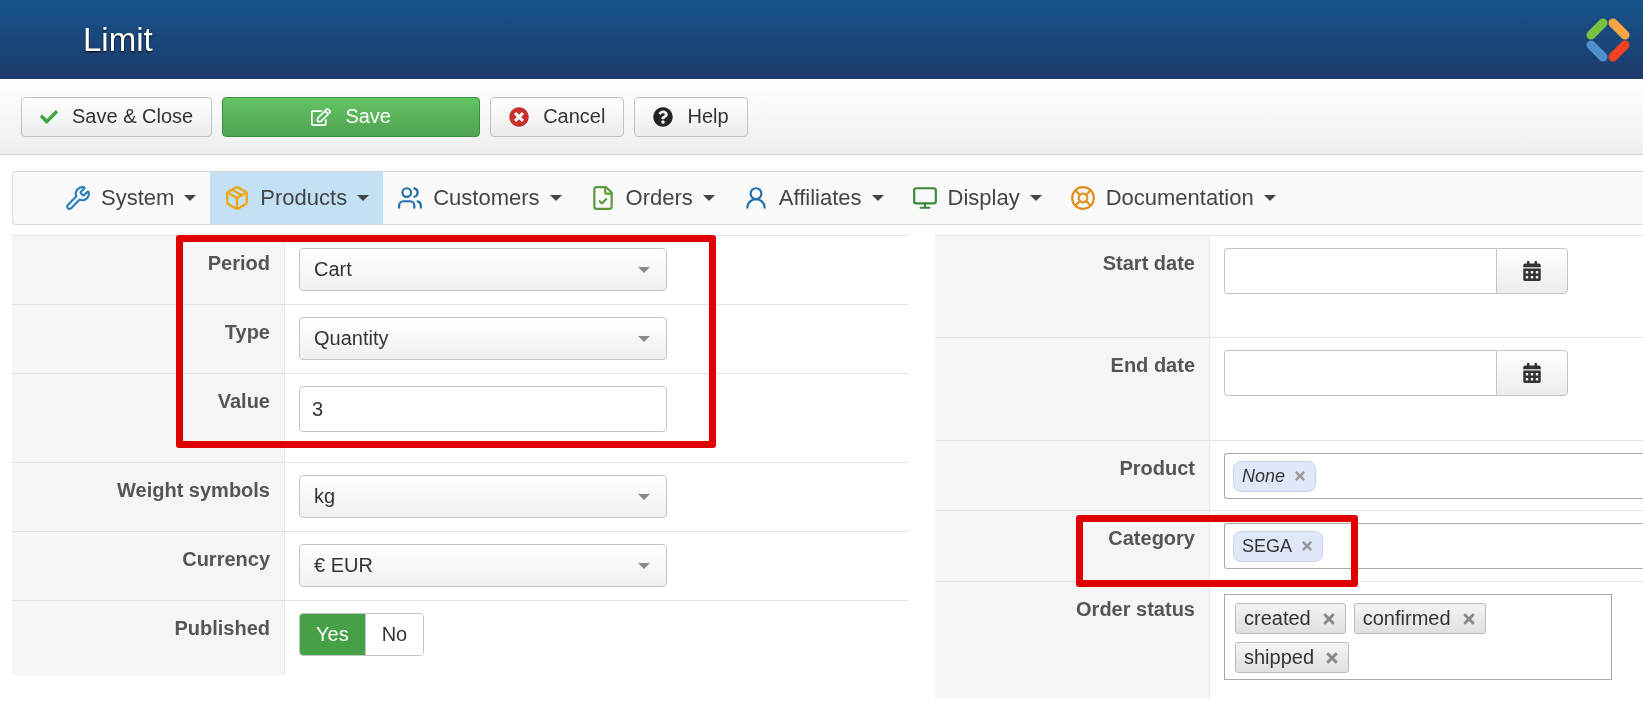  Describe the element at coordinates (483, 338) in the screenshot. I see `select-field: Quantity` at that location.